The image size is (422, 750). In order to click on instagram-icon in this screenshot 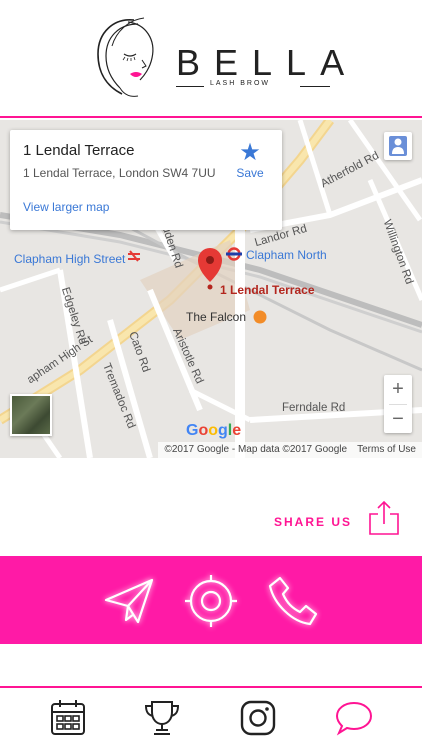, I will do `click(258, 718)`.